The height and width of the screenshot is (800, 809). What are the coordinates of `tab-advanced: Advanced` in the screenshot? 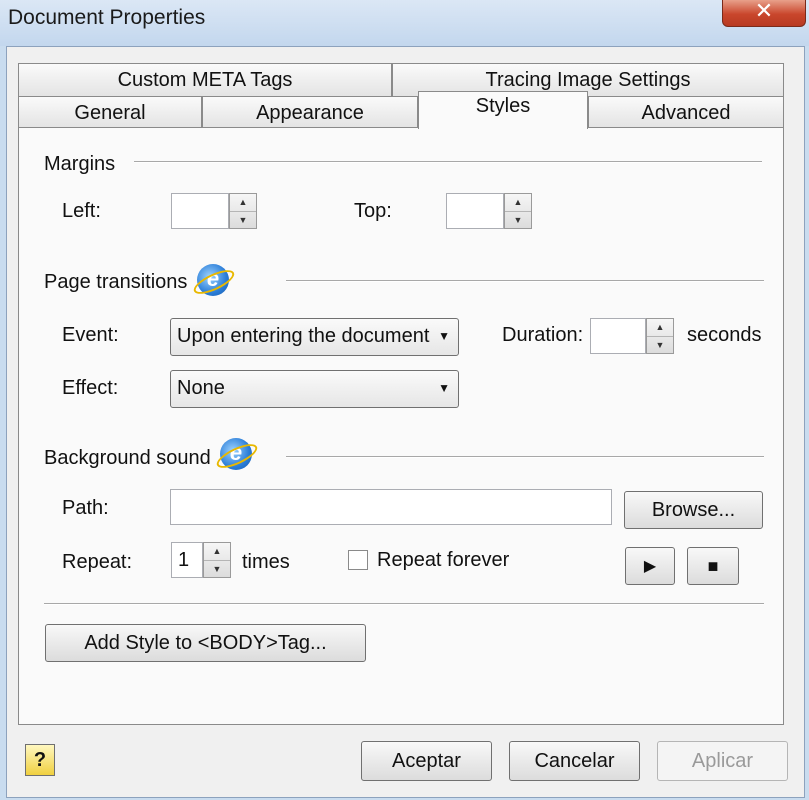 It's located at (686, 112).